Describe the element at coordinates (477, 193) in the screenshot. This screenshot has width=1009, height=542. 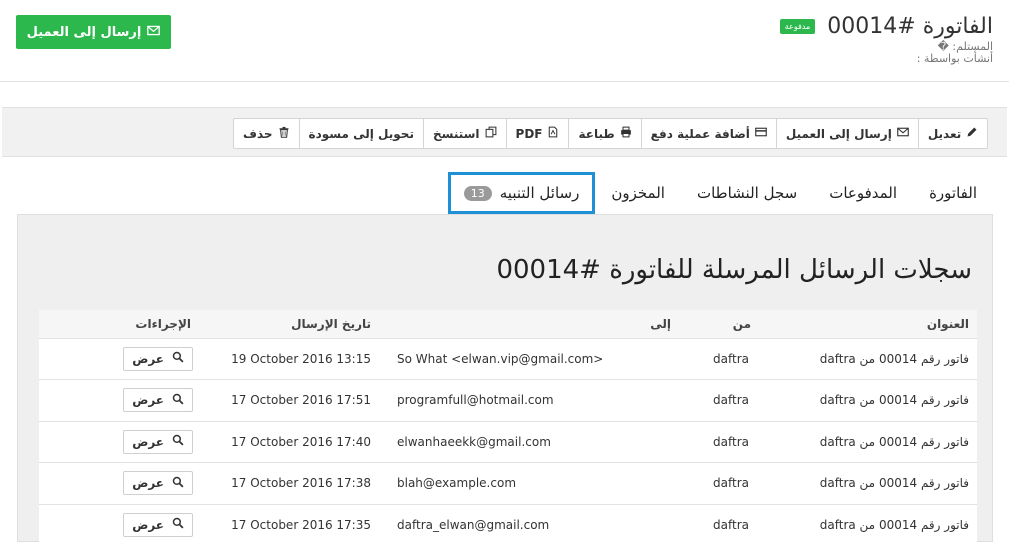
I see `notifications-count-badge: 13` at that location.